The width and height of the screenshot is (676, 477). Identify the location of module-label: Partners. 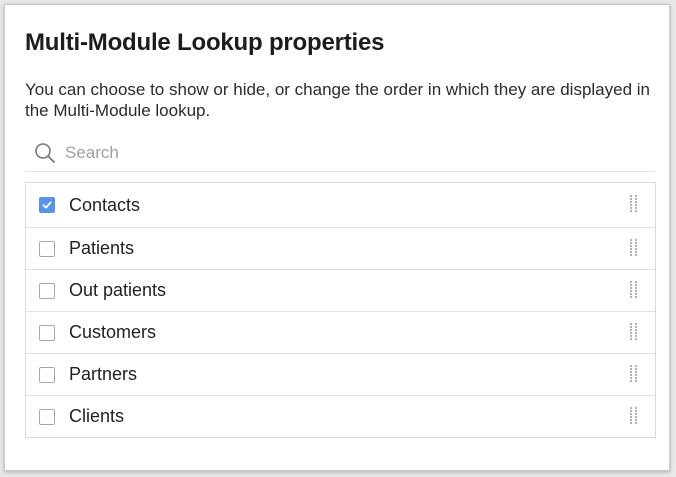
(103, 374).